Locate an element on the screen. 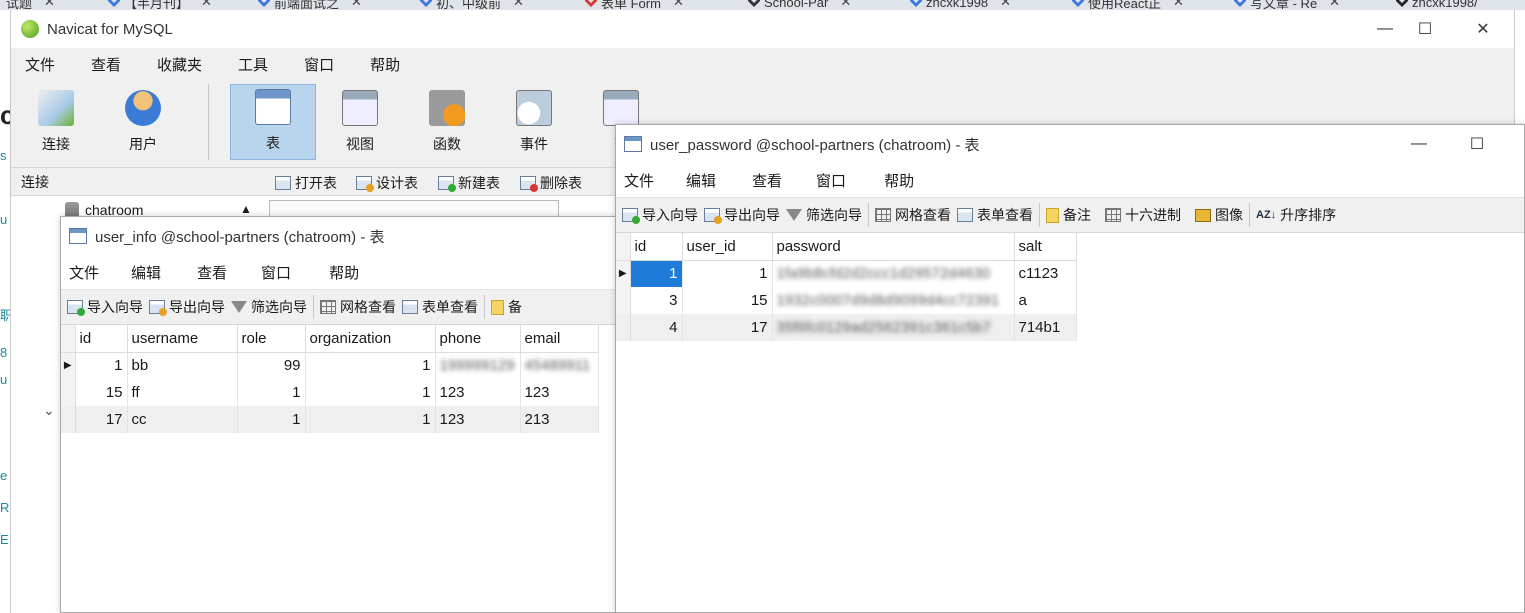  memo-button: 备 is located at coordinates (506, 307).